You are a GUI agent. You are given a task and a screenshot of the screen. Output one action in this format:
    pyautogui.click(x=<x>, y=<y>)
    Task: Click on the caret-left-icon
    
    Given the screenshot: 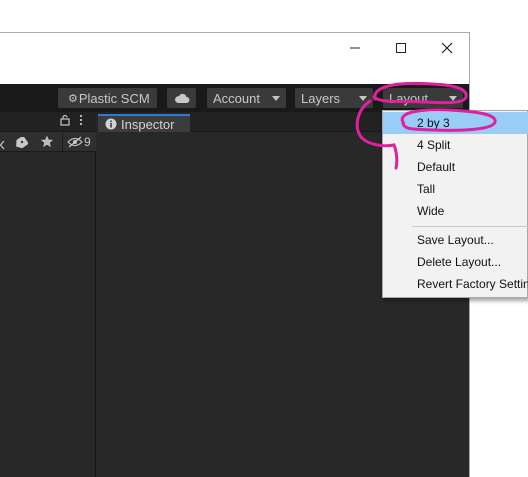 What is the action you would take?
    pyautogui.click(x=2, y=145)
    